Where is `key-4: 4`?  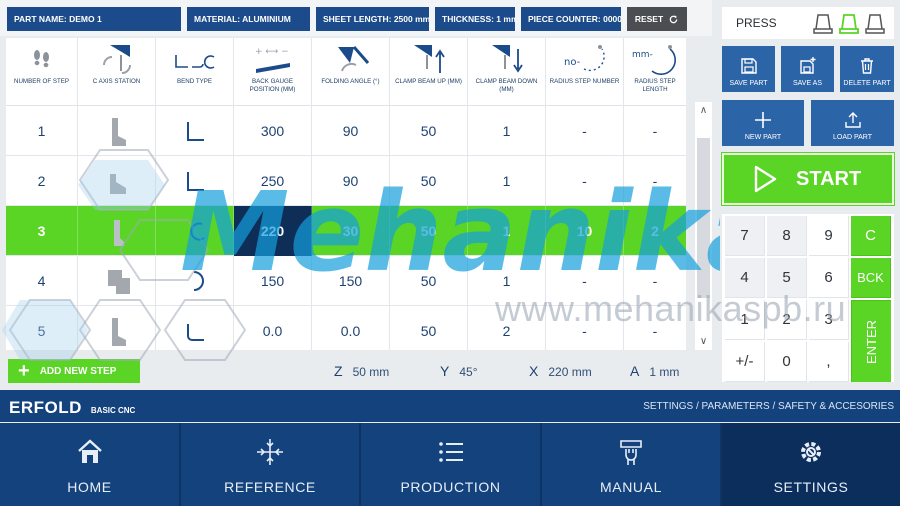
key-4: 4 is located at coordinates (745, 278).